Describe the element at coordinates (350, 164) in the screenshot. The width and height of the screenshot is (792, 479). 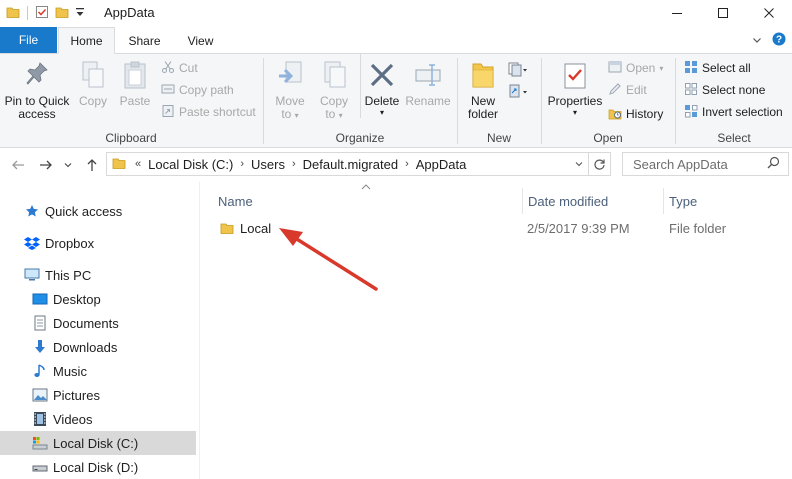
I see `breadcrumb-default-migrated: Default.migrated` at that location.